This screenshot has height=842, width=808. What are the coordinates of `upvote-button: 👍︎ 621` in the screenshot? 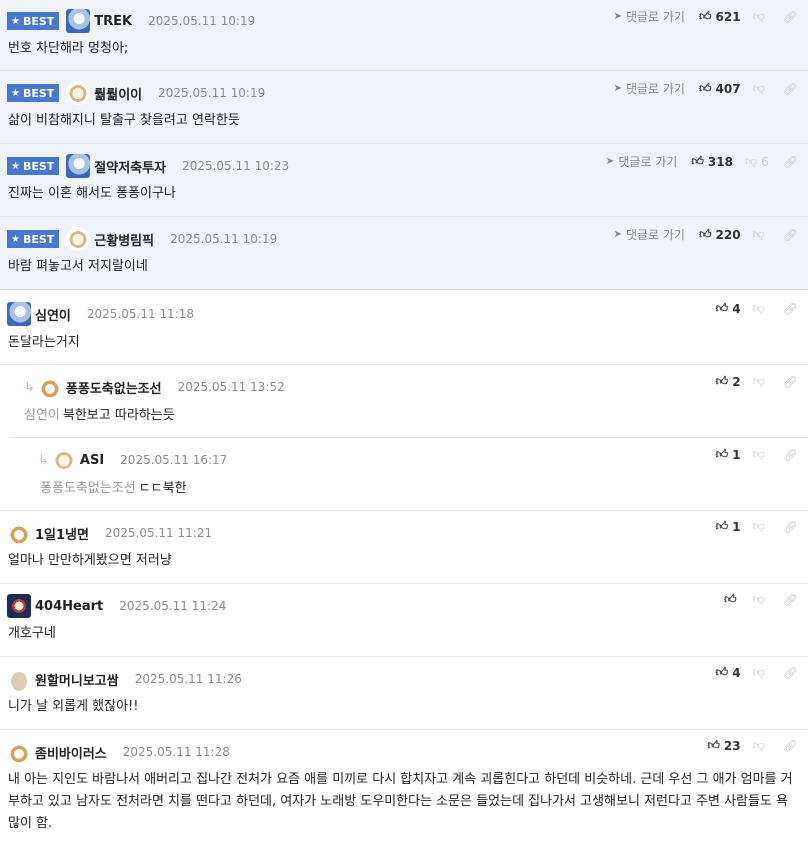 It's located at (720, 16).